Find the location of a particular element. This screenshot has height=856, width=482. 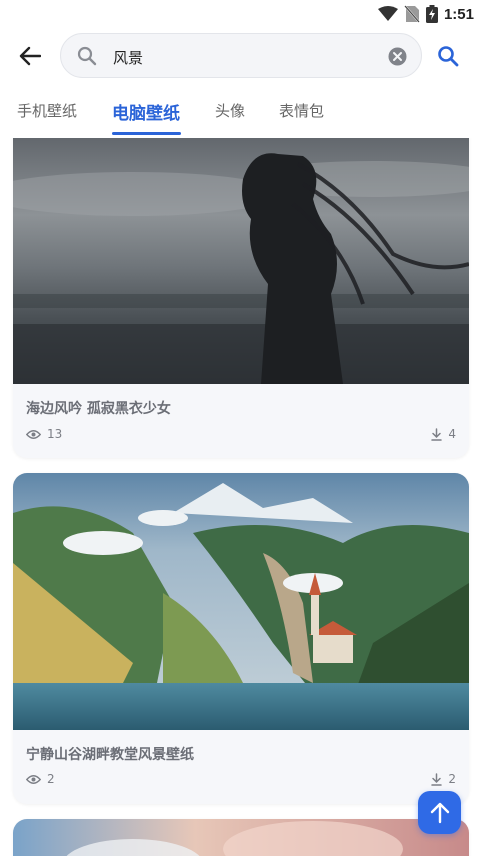

back-button is located at coordinates (30, 56).